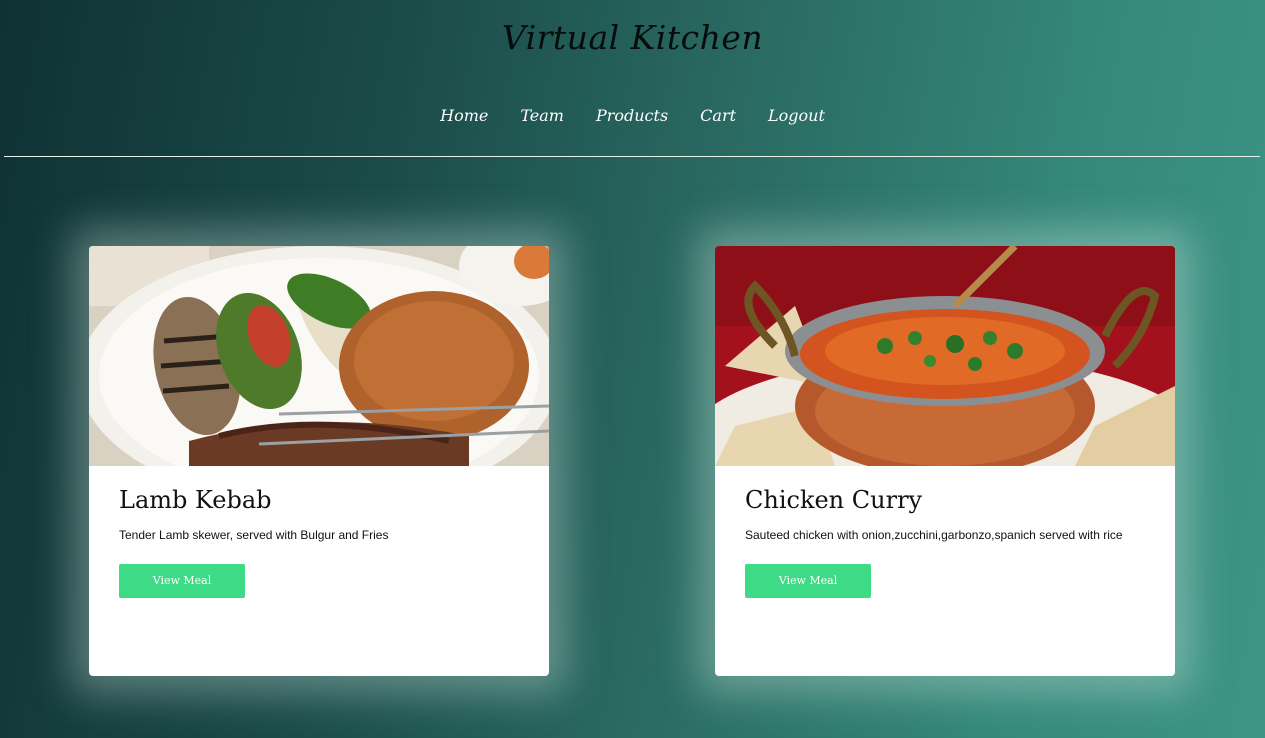 The image size is (1265, 738). What do you see at coordinates (796, 115) in the screenshot?
I see `nav-logout: Logout` at bounding box center [796, 115].